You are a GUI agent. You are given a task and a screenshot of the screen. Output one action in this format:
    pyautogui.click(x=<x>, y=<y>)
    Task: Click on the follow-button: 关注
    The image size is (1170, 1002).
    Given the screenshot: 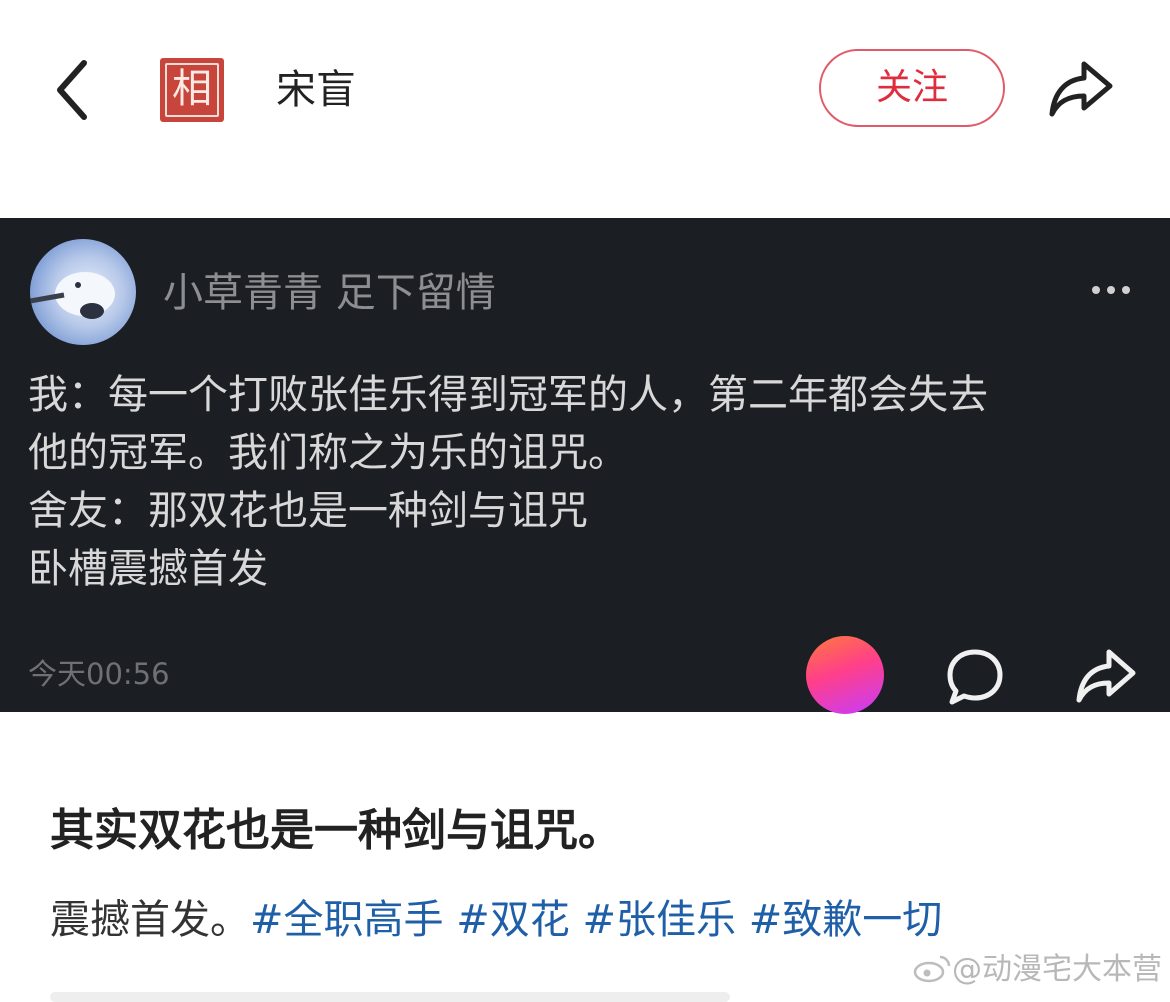 What is the action you would take?
    pyautogui.click(x=912, y=88)
    